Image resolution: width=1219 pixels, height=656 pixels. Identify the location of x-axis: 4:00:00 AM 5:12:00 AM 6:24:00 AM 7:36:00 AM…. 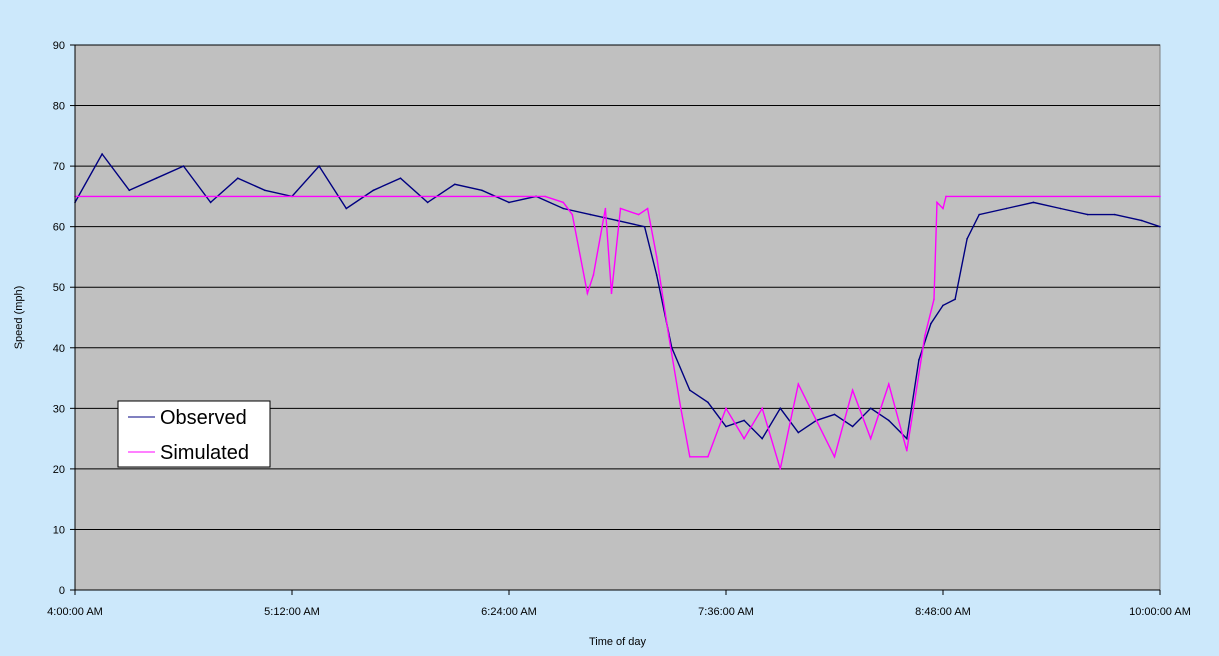
(619, 603).